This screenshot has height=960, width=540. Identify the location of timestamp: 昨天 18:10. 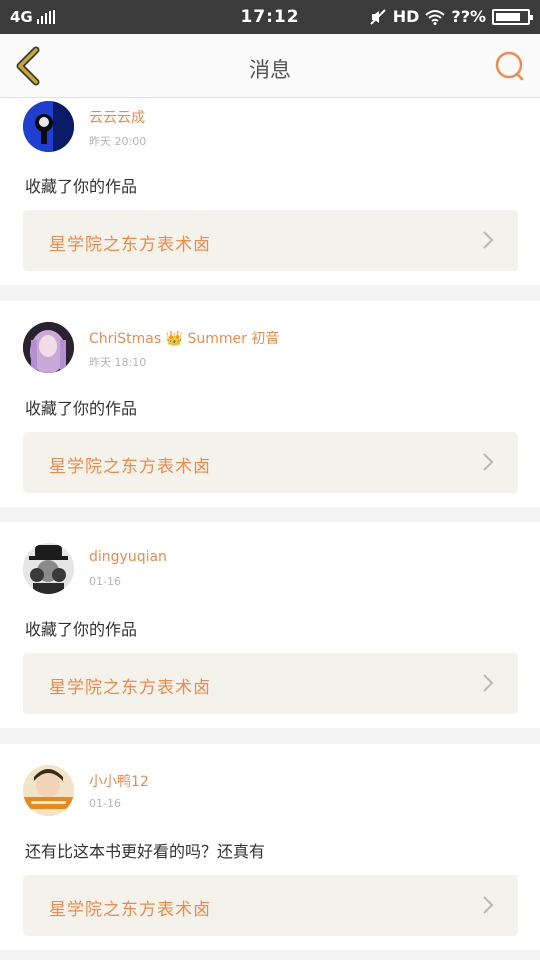
(118, 362).